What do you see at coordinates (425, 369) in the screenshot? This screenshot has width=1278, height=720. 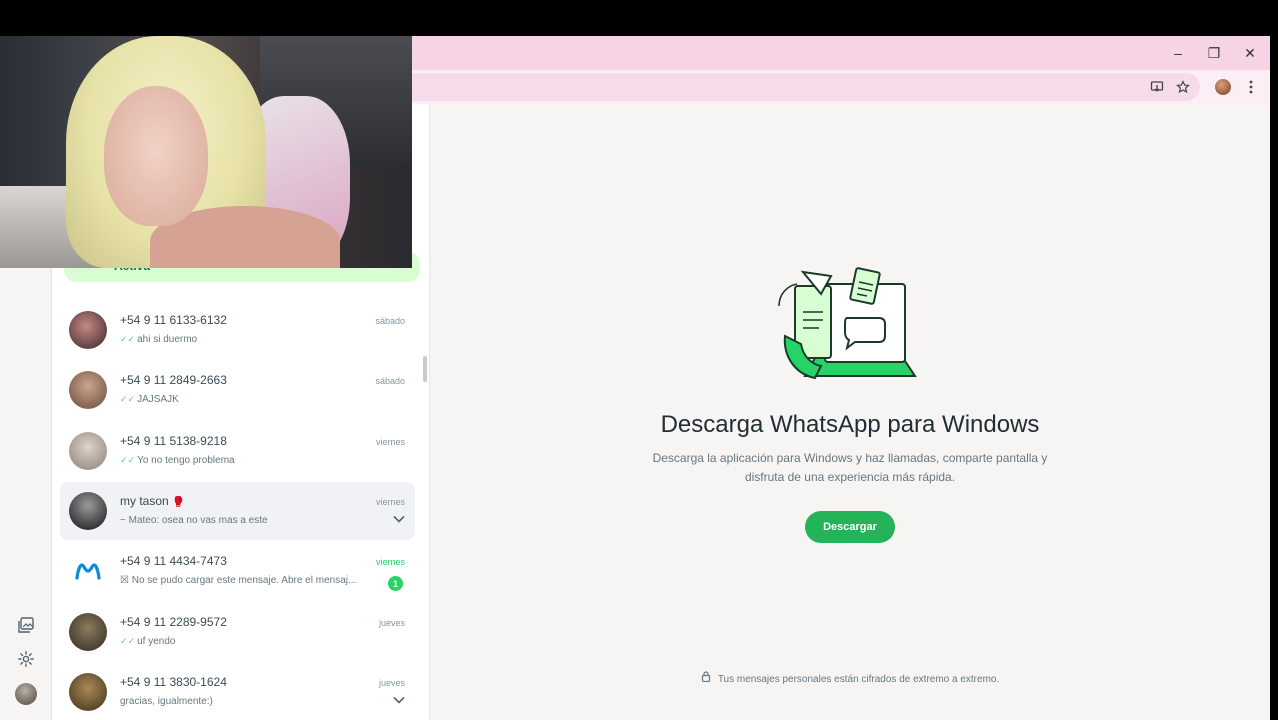 I see `scrollbar-thumb` at bounding box center [425, 369].